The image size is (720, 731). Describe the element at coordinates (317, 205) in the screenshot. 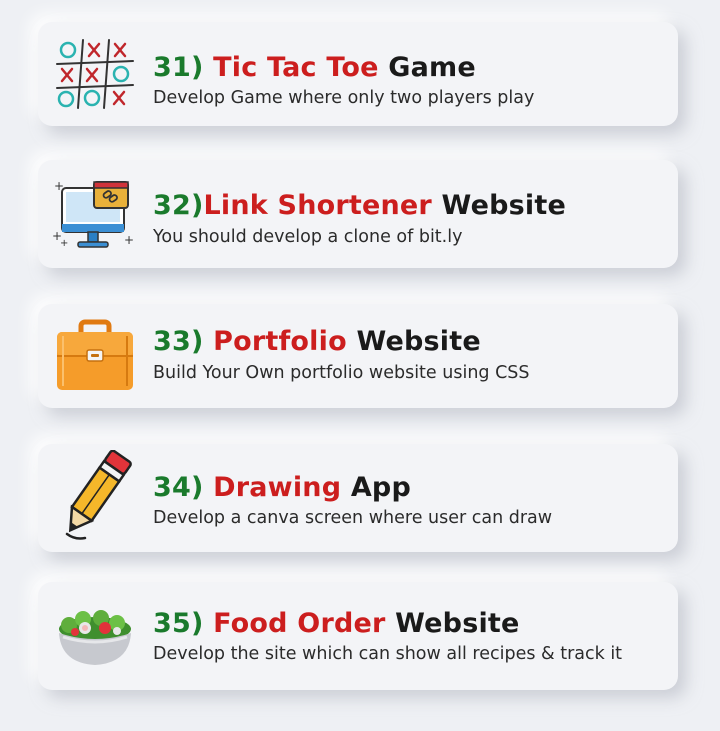

I see `project-highlight: Link Shortener` at that location.